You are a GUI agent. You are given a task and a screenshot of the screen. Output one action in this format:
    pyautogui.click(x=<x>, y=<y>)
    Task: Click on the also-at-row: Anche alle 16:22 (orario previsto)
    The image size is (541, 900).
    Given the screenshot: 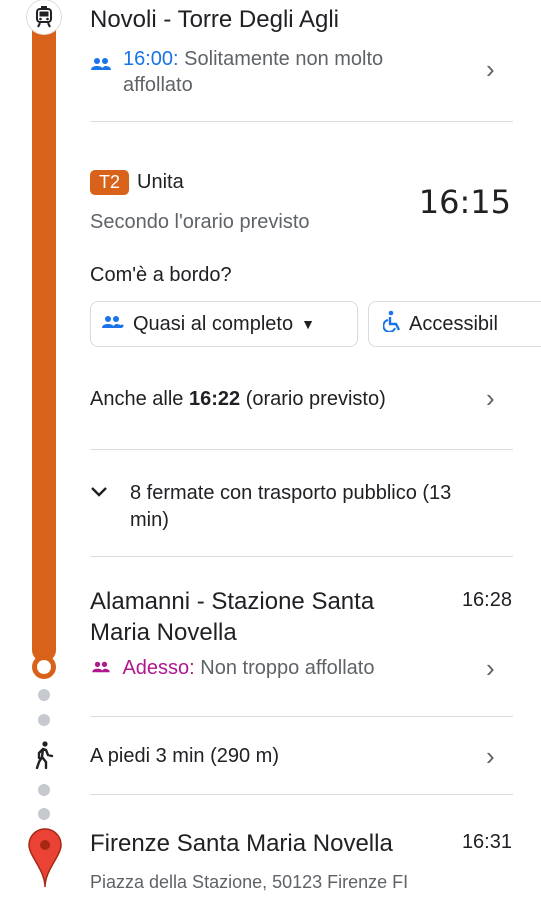 What is the action you would take?
    pyautogui.click(x=285, y=399)
    